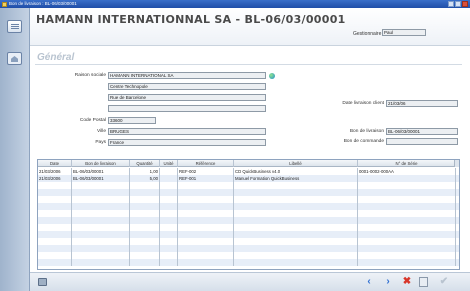 Image resolution: width=470 pixels, height=291 pixels. What do you see at coordinates (250, 281) in the screenshot?
I see `footer-toolbar: ‹ › ✖ ✔` at bounding box center [250, 281].